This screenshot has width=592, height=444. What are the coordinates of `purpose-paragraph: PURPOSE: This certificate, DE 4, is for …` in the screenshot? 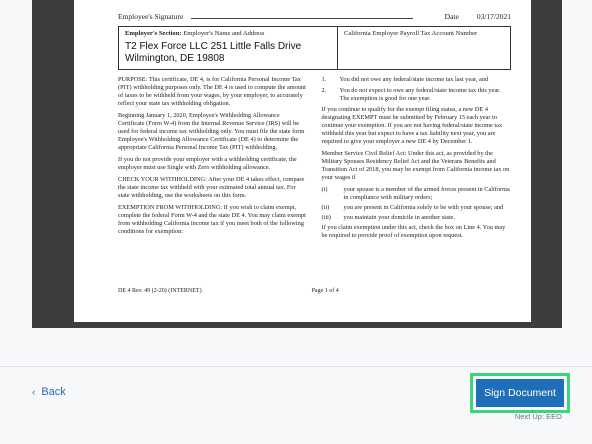 It's located at (212, 91).